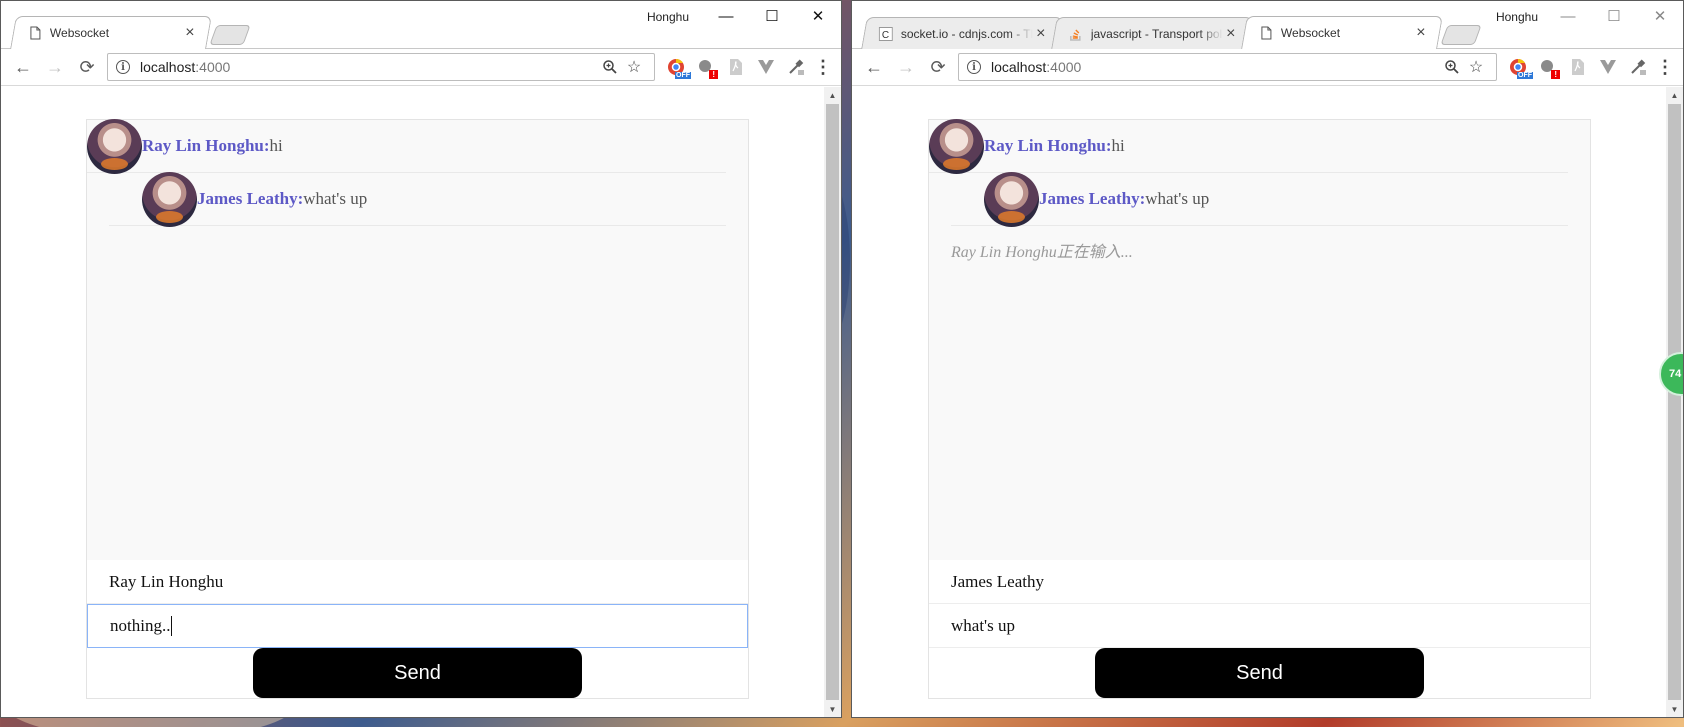 The width and height of the screenshot is (1684, 727). I want to click on svg-text: C, so click(885, 35).